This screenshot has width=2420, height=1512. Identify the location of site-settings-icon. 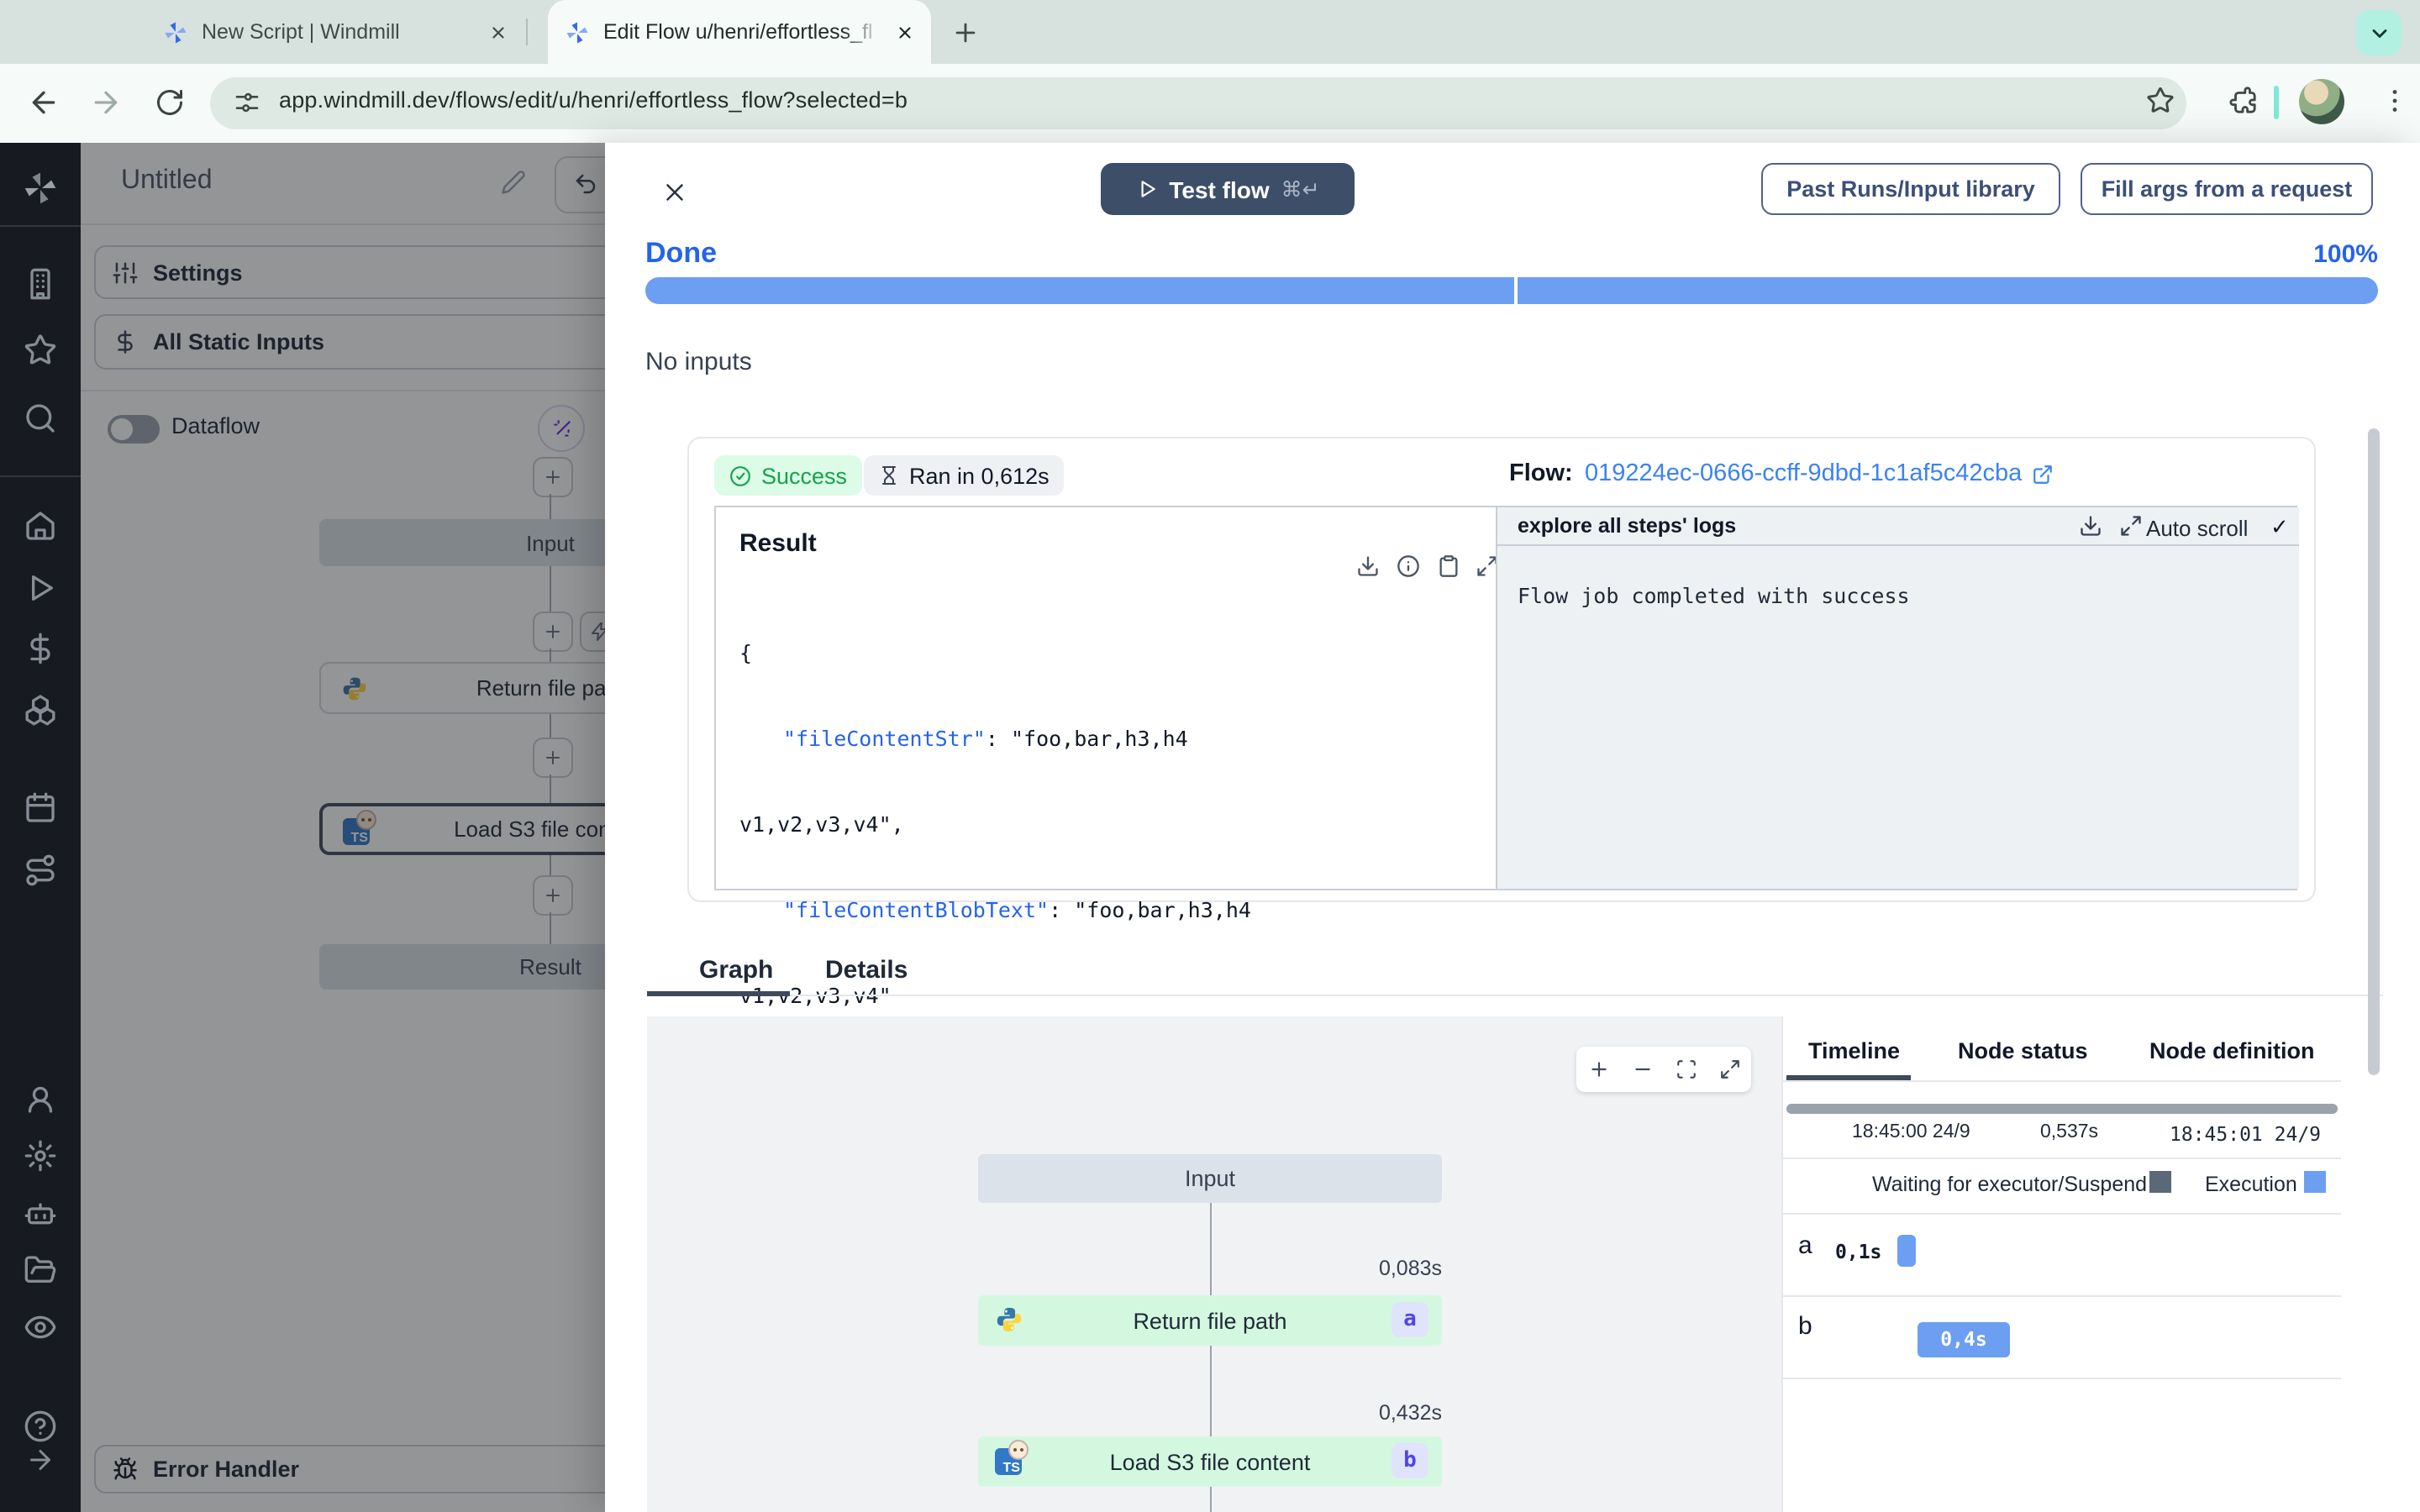
(247, 102).